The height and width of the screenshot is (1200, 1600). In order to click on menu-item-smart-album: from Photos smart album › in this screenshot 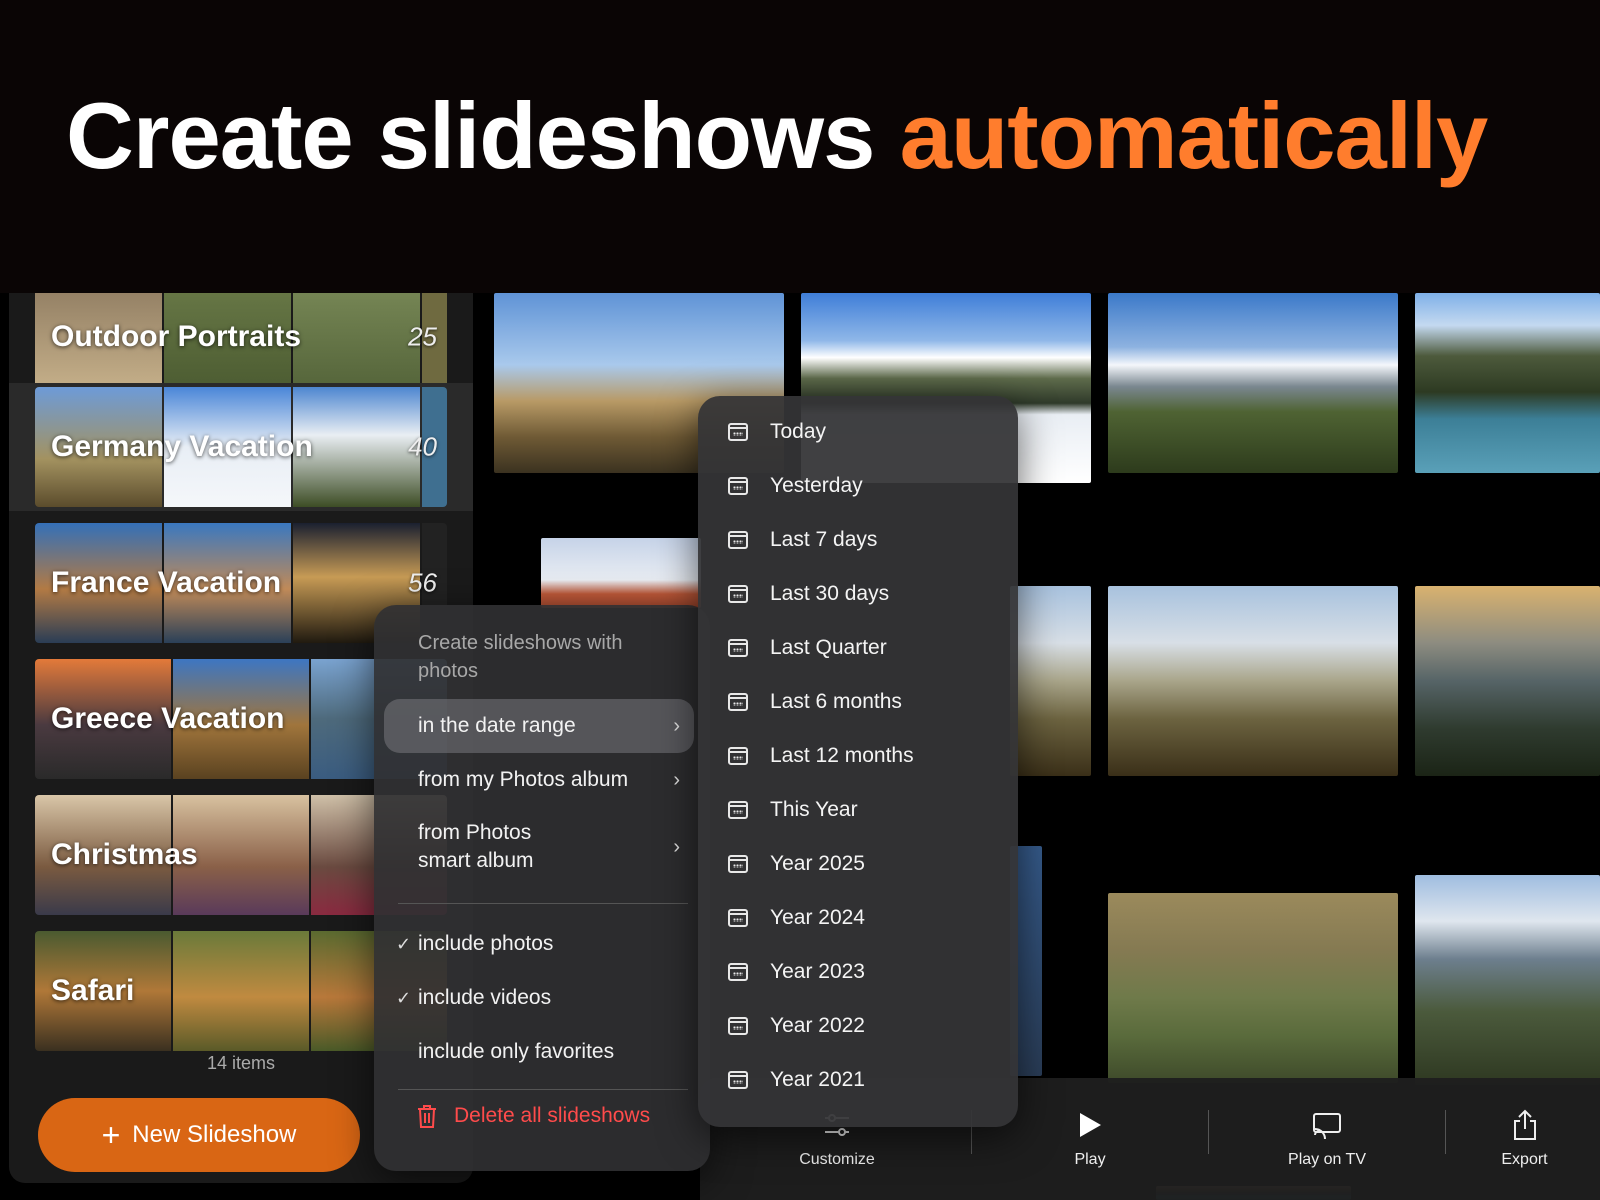, I will do `click(539, 847)`.